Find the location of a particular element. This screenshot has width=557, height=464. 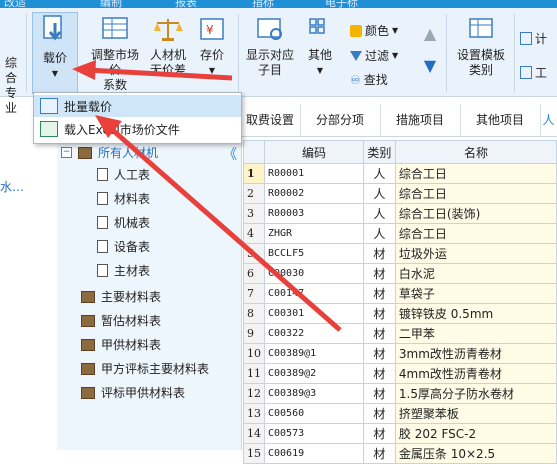

collapse-toggle-icon: − is located at coordinates (66, 152).